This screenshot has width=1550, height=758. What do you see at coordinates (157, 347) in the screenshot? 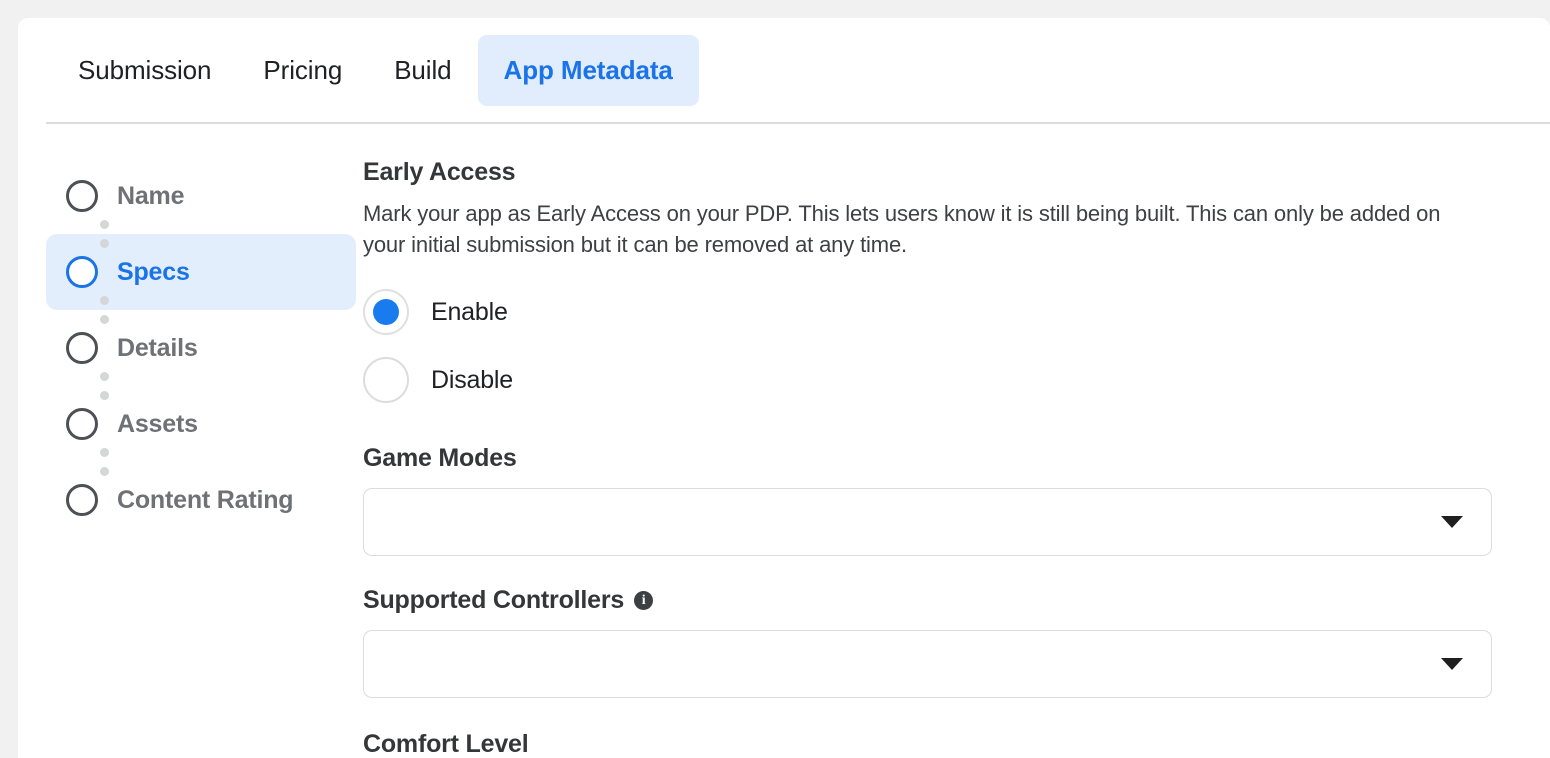
I see `sidebar-item-label: Details` at bounding box center [157, 347].